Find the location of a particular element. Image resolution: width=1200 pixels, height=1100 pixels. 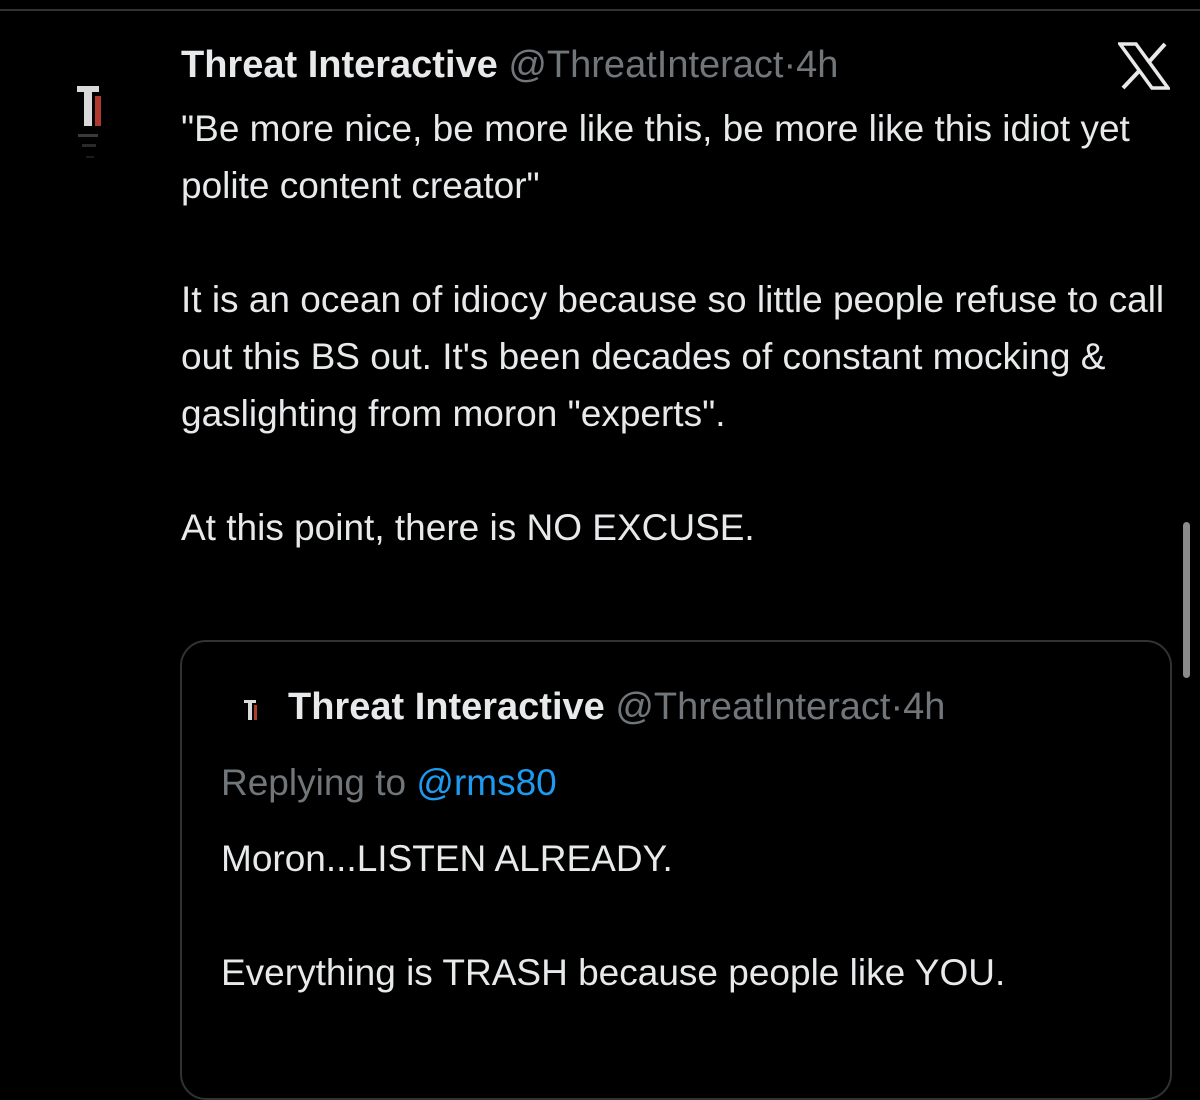

timestamp: 4h is located at coordinates (817, 65).